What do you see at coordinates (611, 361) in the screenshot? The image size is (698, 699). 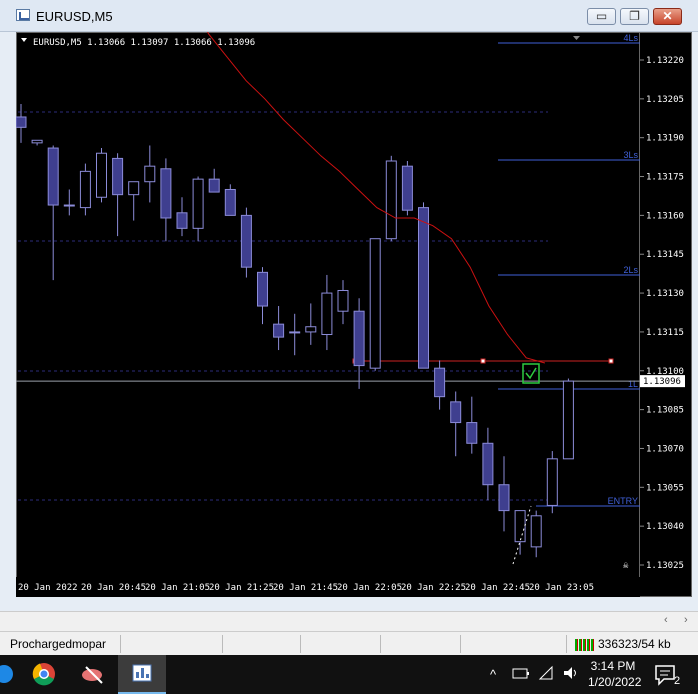 I see `red-line-handle` at bounding box center [611, 361].